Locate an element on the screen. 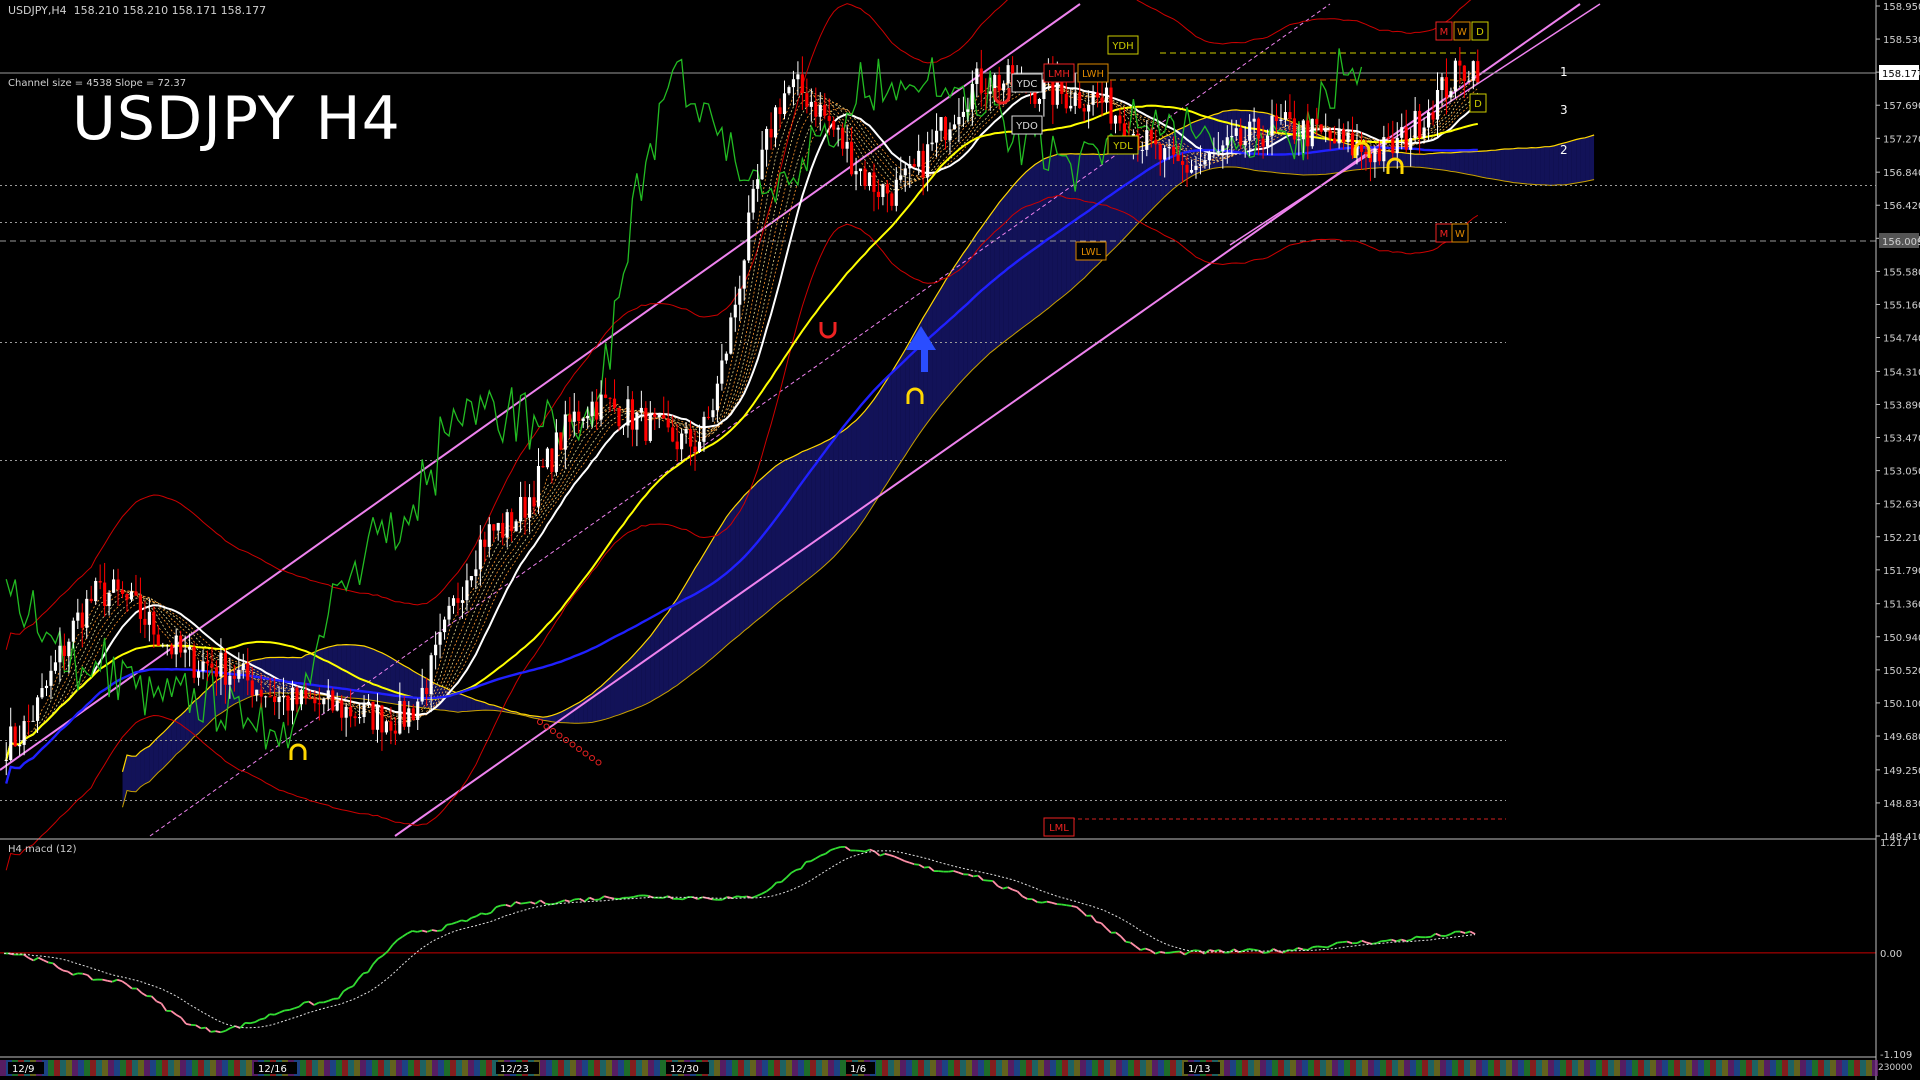 The height and width of the screenshot is (1080, 1920). level-label-text: LWL is located at coordinates (1091, 252).